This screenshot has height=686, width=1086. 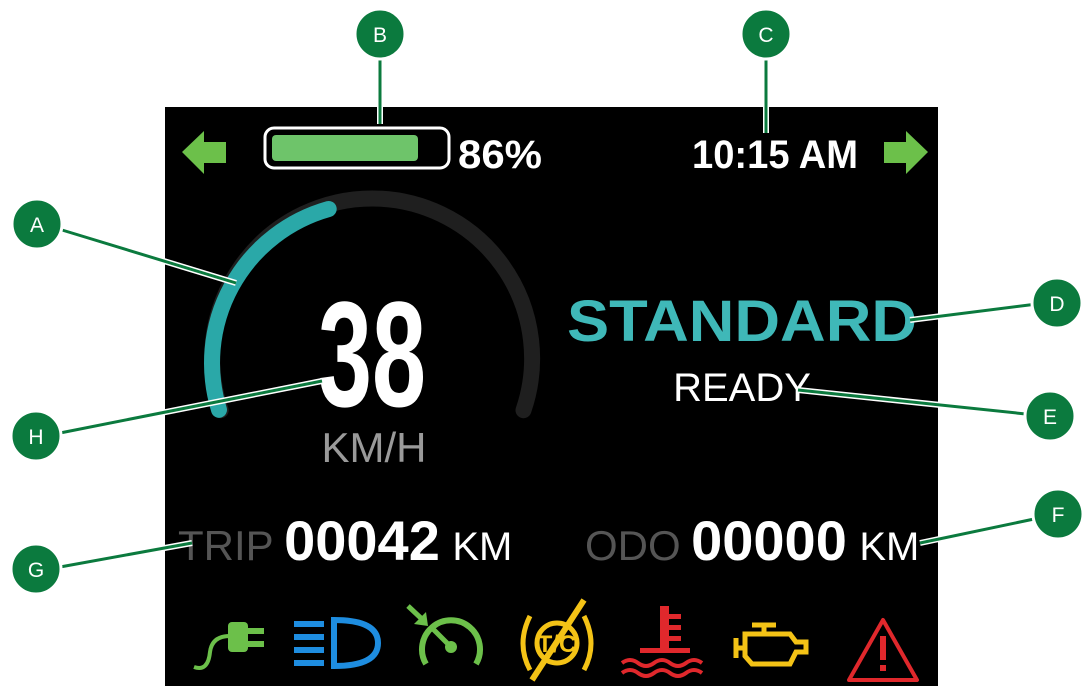 I want to click on callout-g-label: G, so click(x=36, y=570).